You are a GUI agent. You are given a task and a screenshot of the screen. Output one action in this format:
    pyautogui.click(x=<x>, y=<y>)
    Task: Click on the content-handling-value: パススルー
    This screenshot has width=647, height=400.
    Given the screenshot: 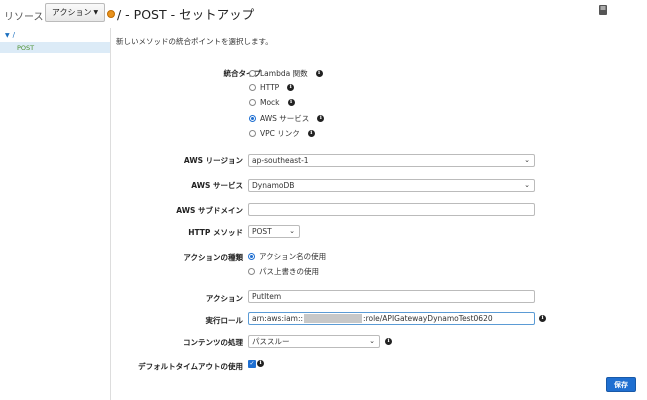 What is the action you would take?
    pyautogui.click(x=271, y=341)
    